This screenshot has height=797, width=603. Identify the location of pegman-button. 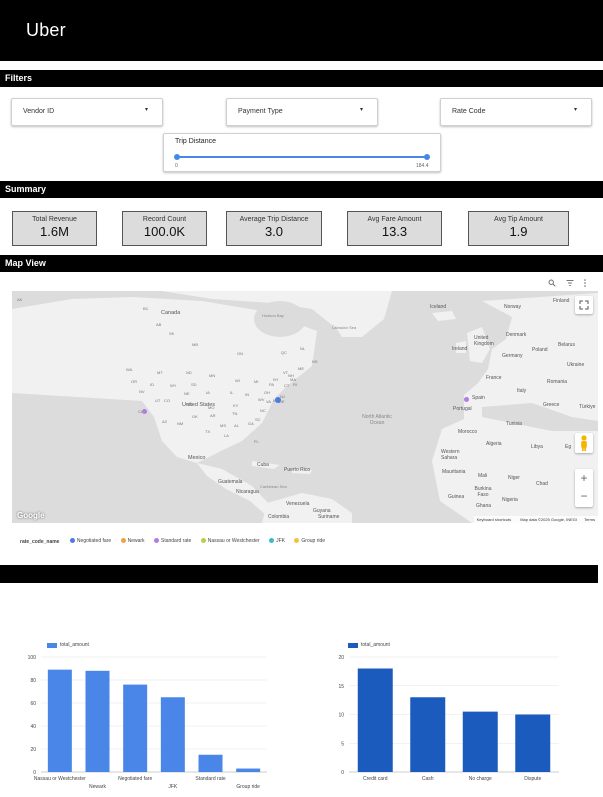
(584, 443).